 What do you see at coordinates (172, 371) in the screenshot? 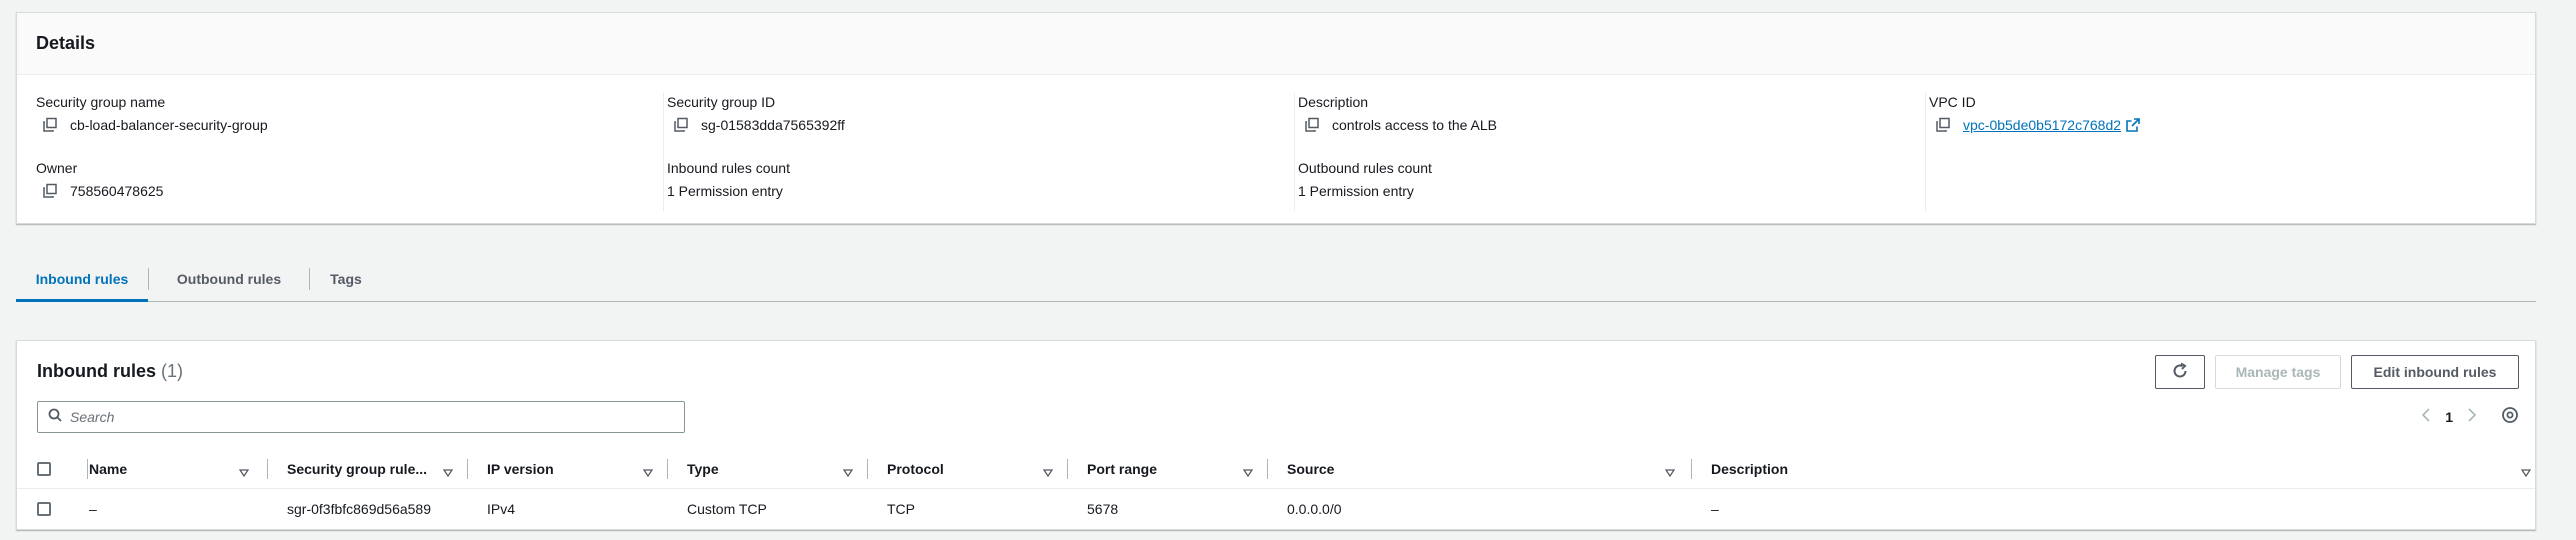
I see `rules-count: (1)` at bounding box center [172, 371].